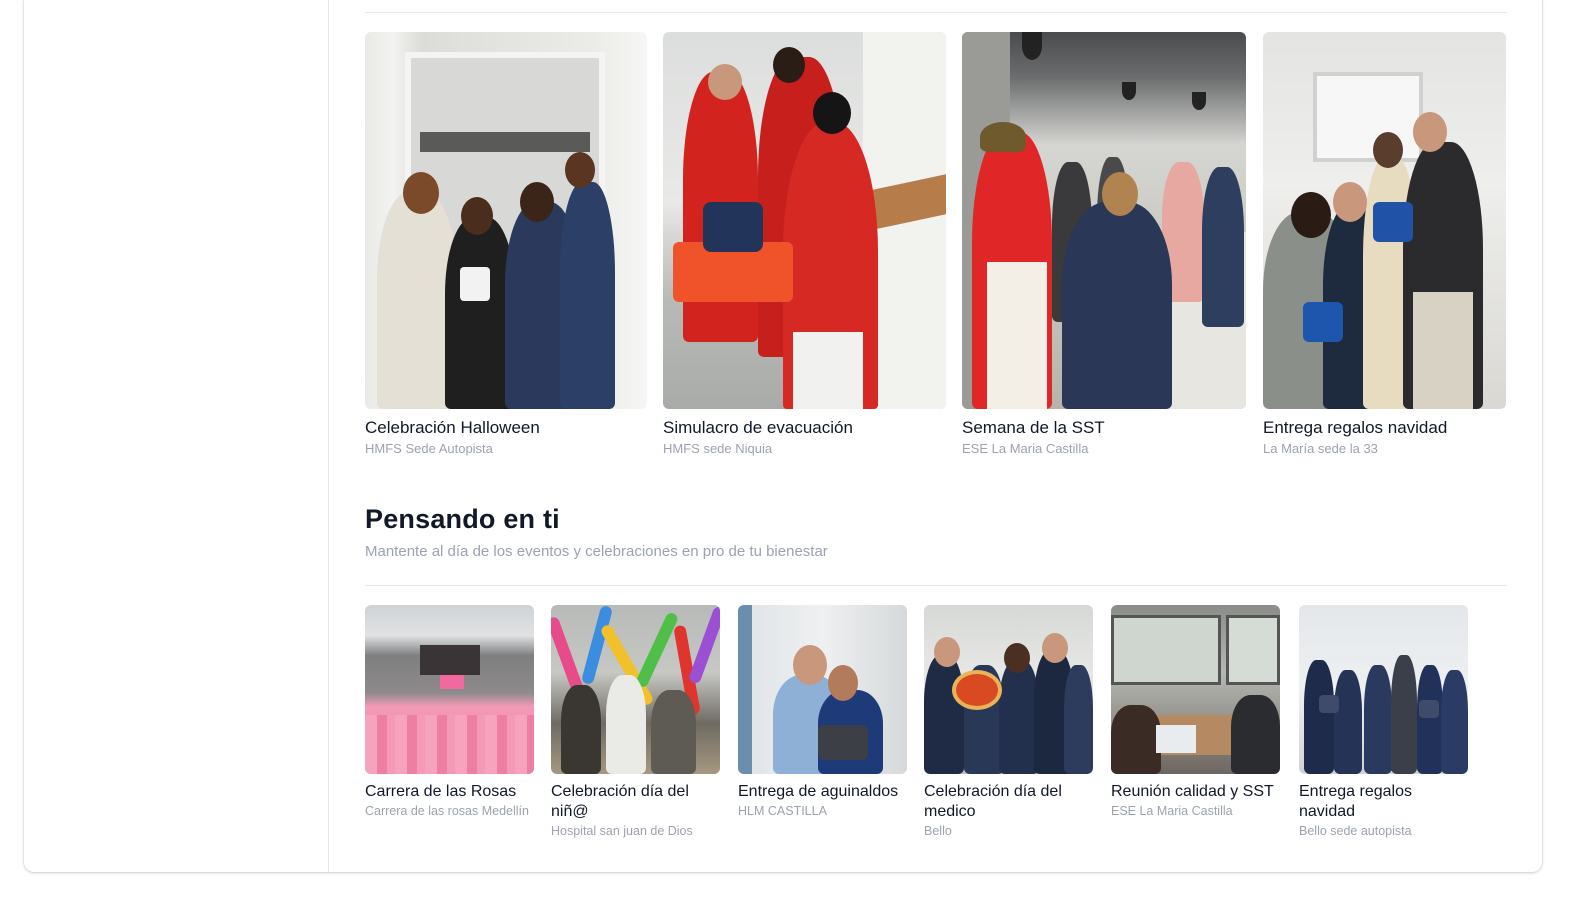 The image size is (1586, 908). Describe the element at coordinates (635, 689) in the screenshot. I see `event-photo-dia-nino` at that location.